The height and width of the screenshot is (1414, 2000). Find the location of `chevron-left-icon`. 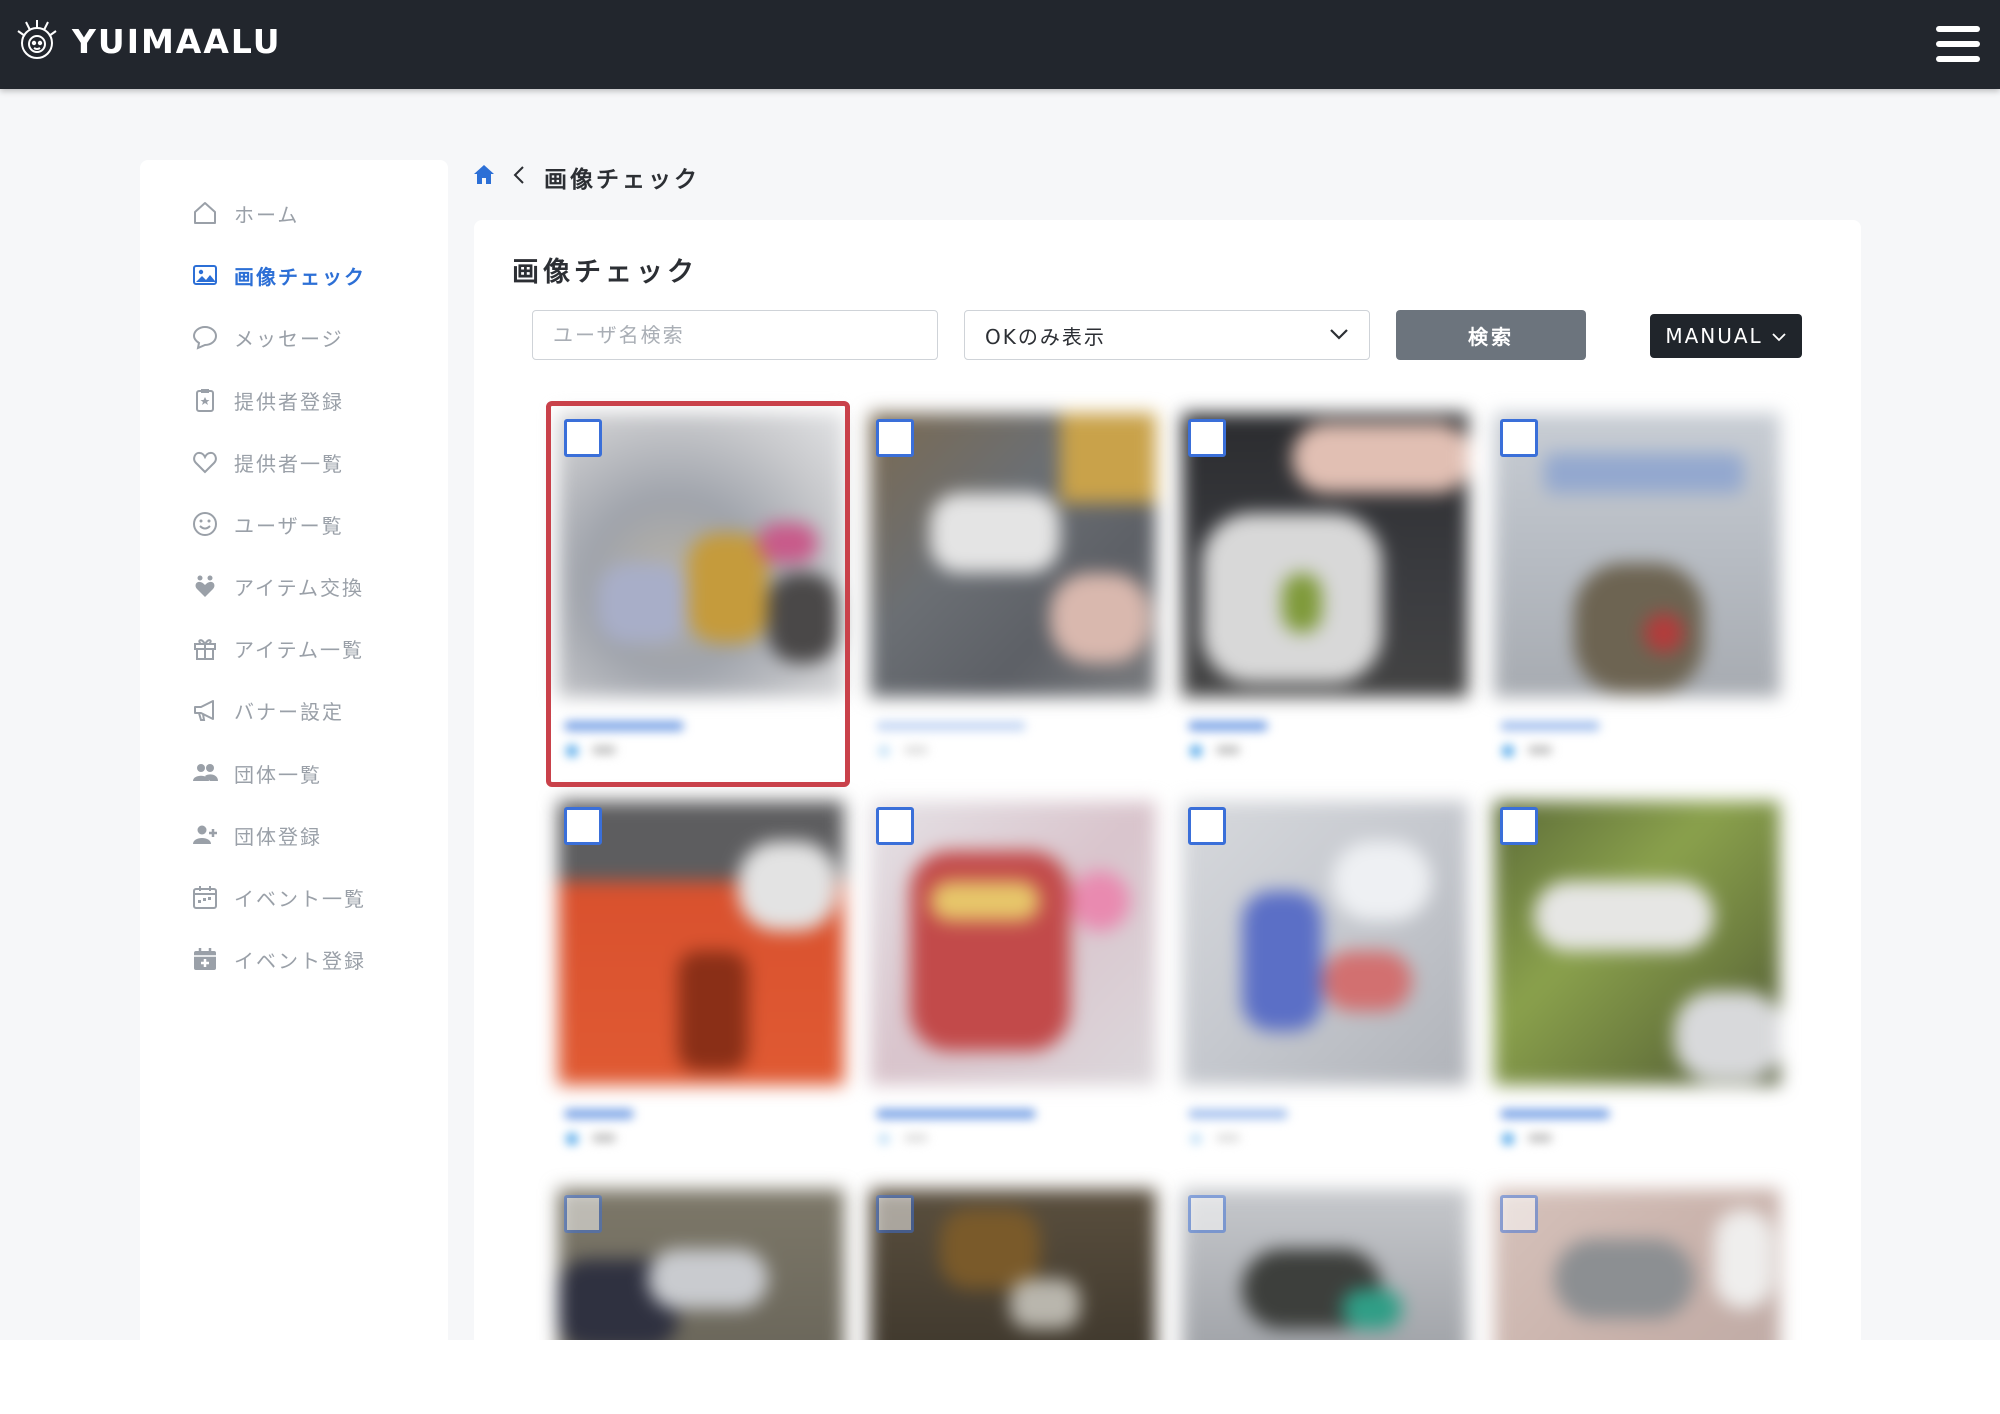

chevron-left-icon is located at coordinates (519, 177).